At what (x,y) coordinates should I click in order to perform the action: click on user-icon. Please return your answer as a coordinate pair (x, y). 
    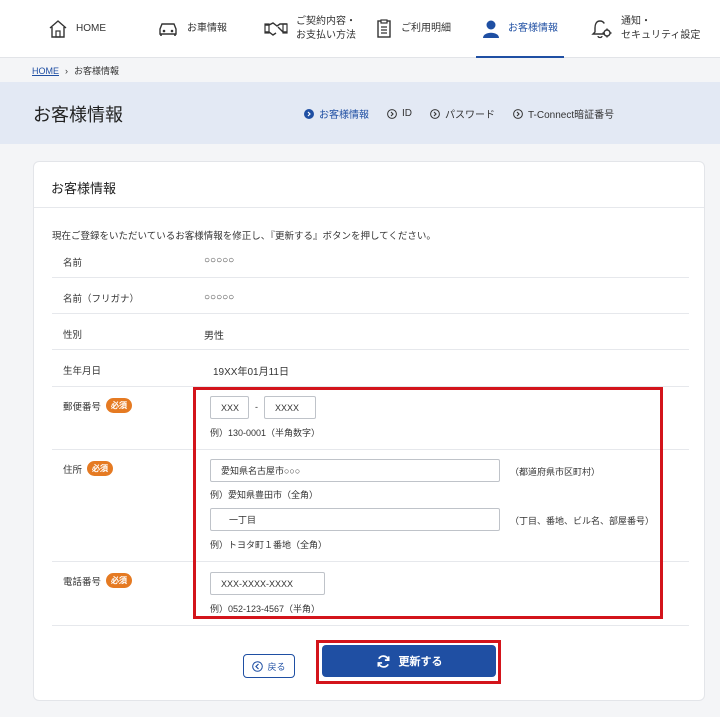
    Looking at the image, I should click on (491, 29).